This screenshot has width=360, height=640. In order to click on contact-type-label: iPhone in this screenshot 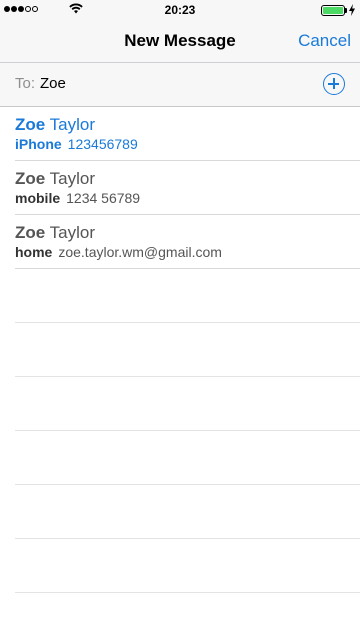, I will do `click(38, 144)`.